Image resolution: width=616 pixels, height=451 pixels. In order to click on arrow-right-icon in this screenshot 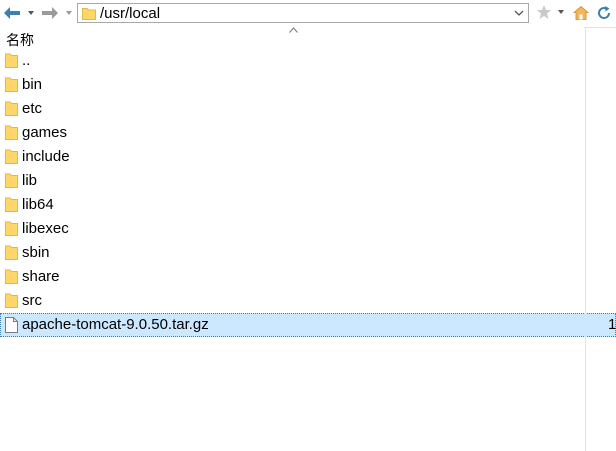, I will do `click(50, 13)`.